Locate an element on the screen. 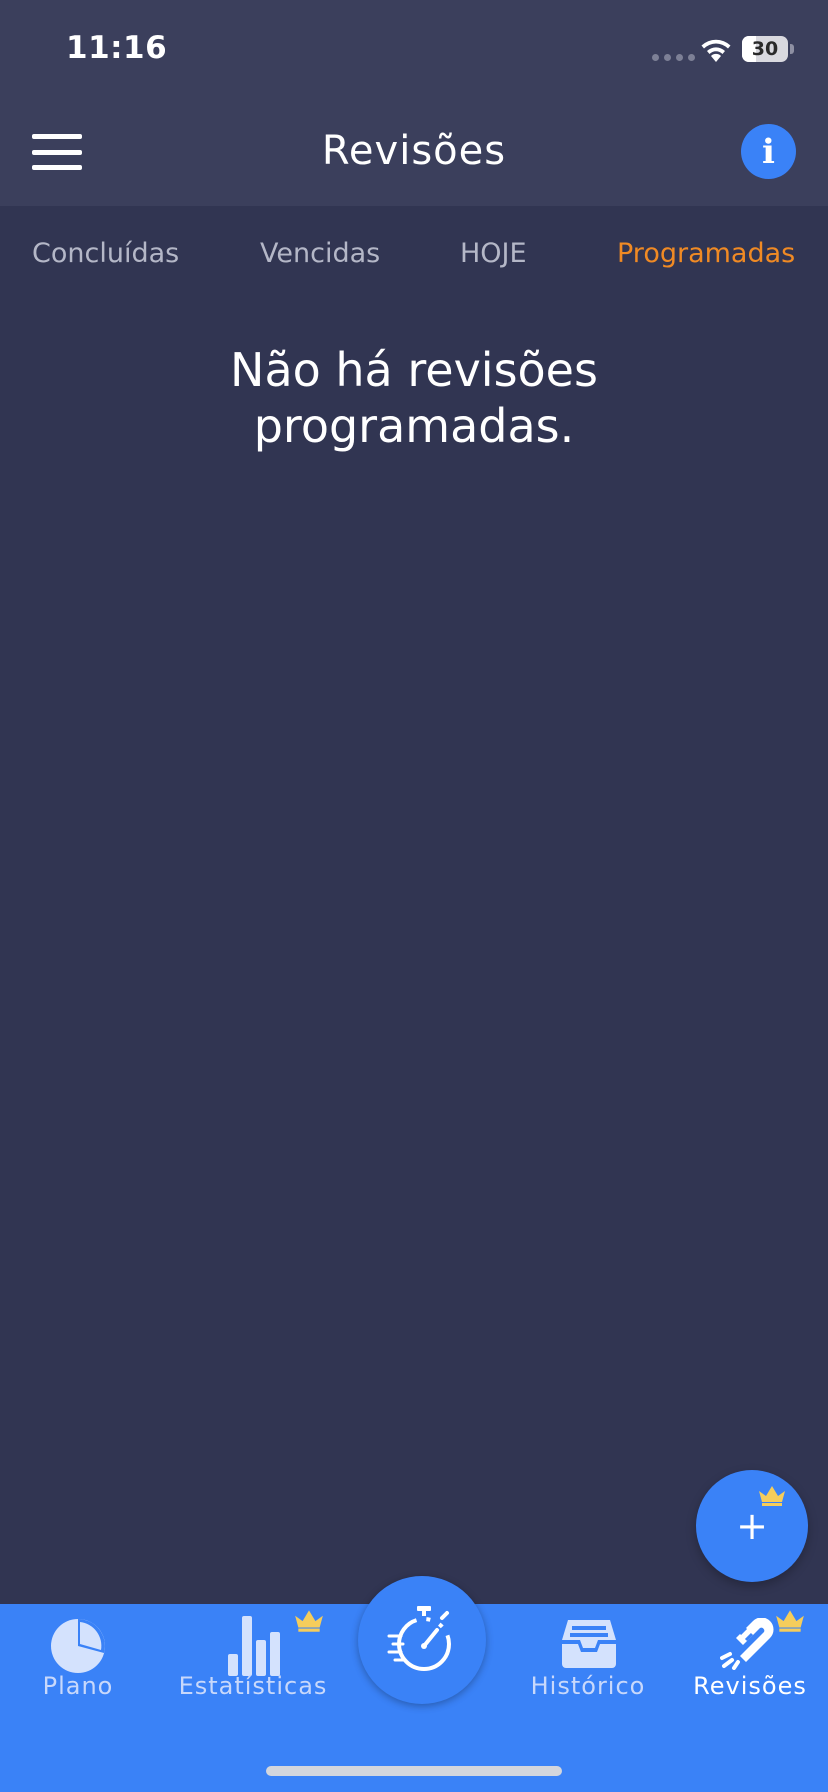  archive-icon is located at coordinates (589, 1644).